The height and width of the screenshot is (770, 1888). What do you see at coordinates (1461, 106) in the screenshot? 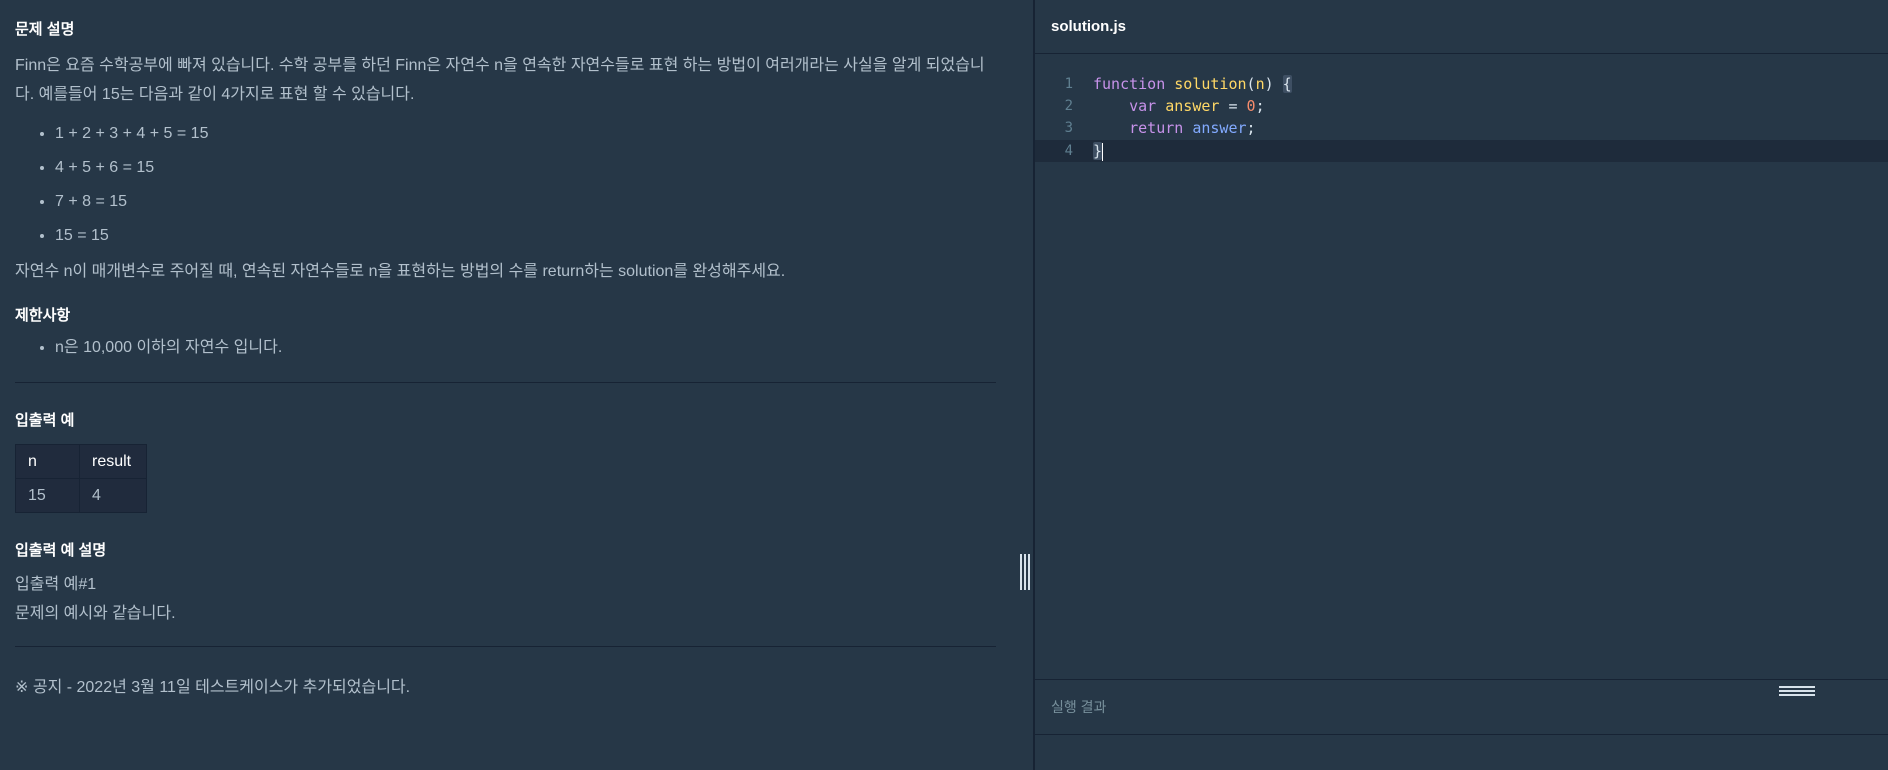
I see `code-line: 2 var answer = 0;` at bounding box center [1461, 106].